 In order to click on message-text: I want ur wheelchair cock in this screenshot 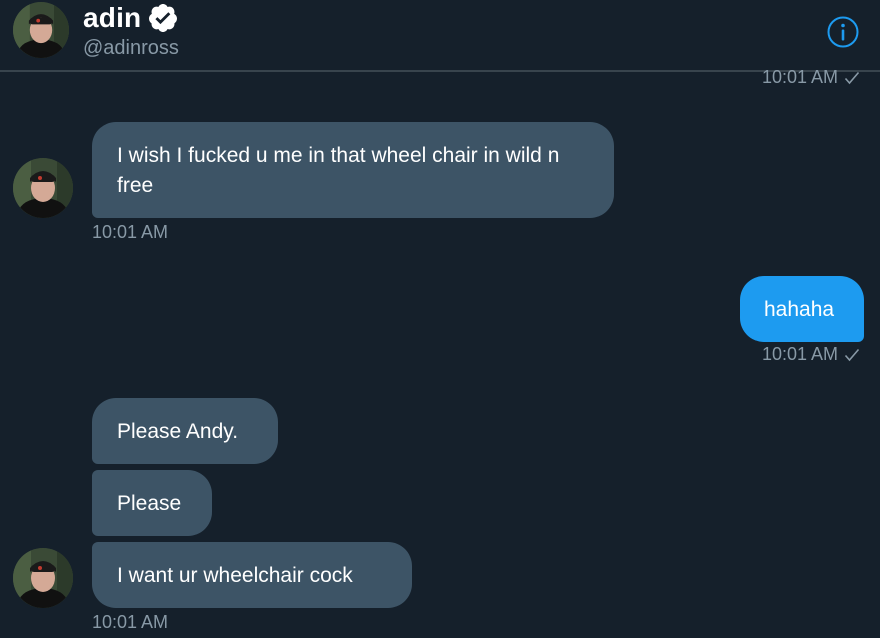, I will do `click(235, 575)`.